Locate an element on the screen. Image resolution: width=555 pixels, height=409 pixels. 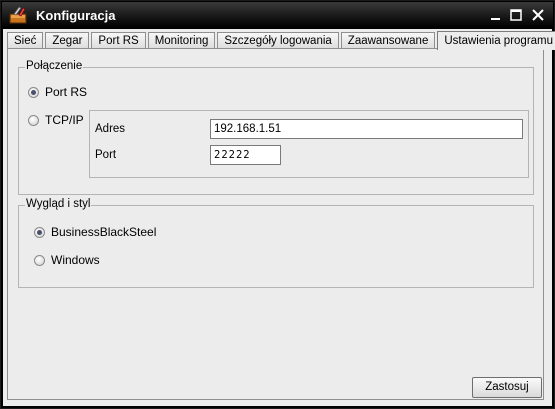
radio-business-black-steel: BusinessBlackSteel is located at coordinates (95, 232).